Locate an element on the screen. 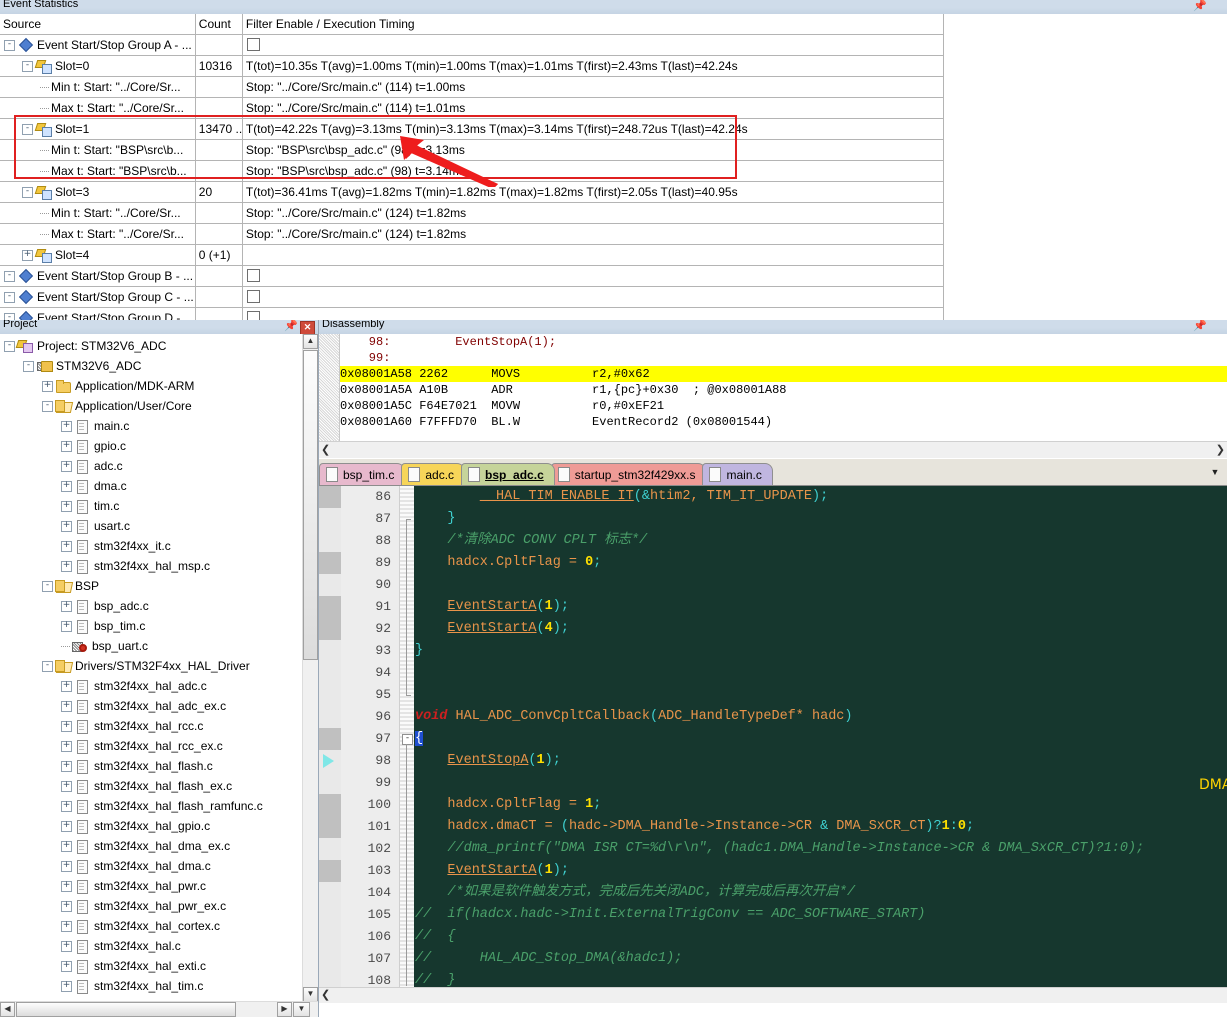 Image resolution: width=1227 pixels, height=1017 pixels. code-folding-bar: - is located at coordinates (407, 744).